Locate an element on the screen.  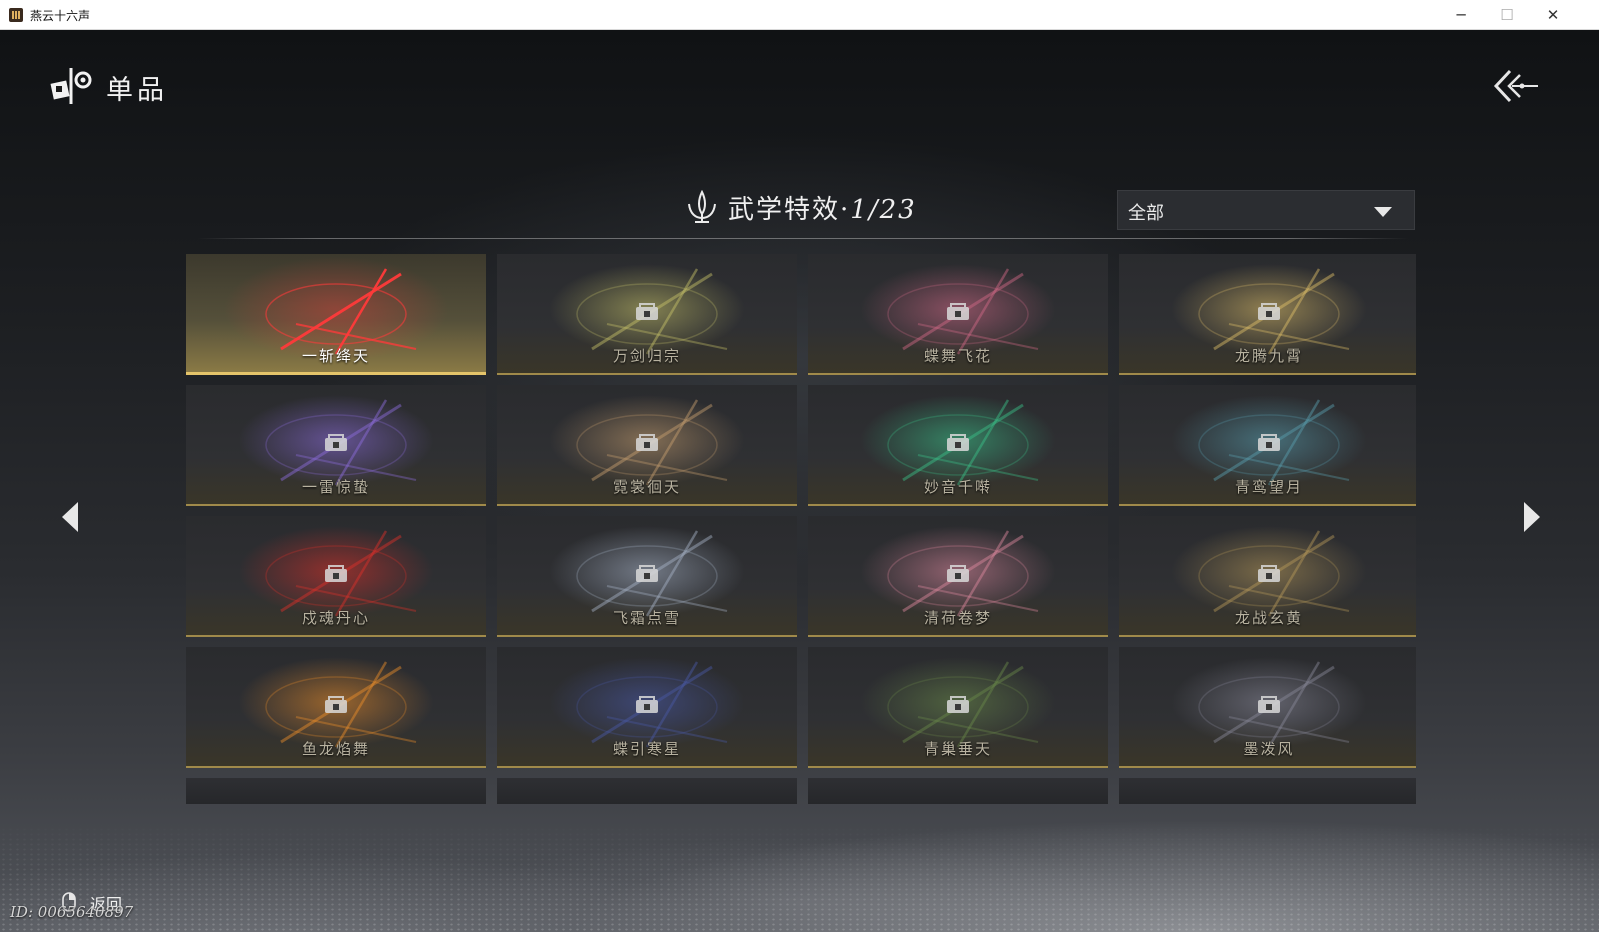
effect-card: 青巢垂天 is located at coordinates (958, 707).